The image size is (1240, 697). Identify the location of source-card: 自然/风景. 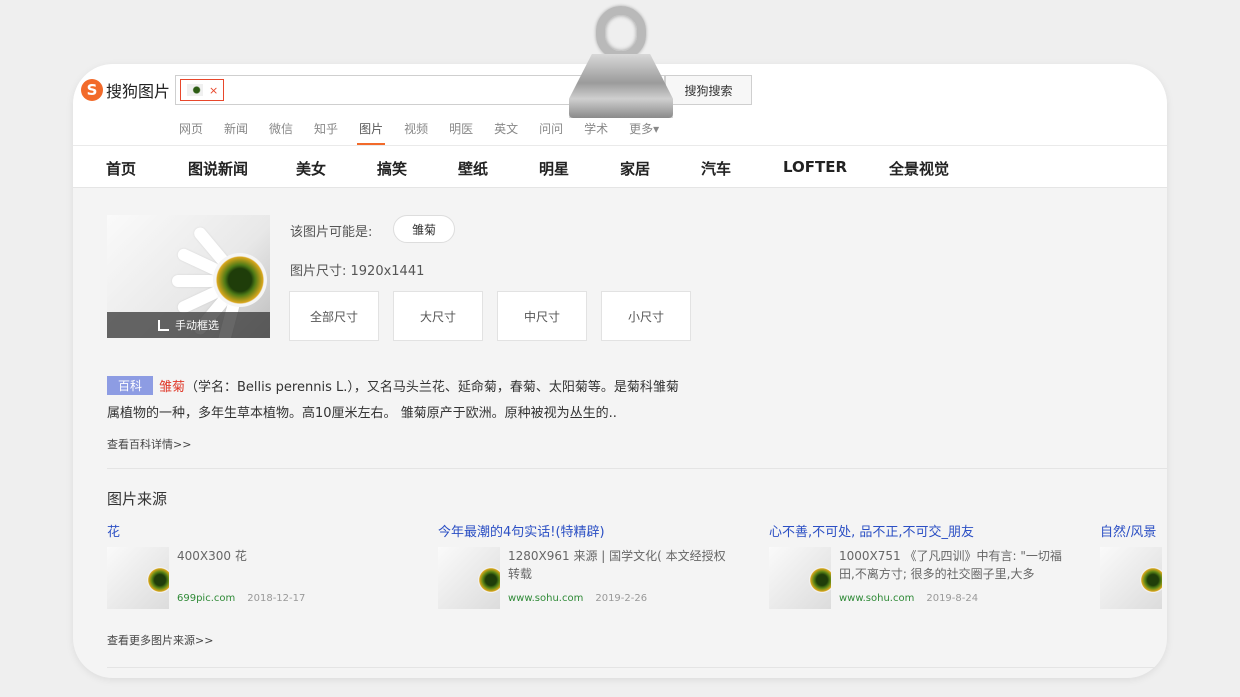
(1133, 566).